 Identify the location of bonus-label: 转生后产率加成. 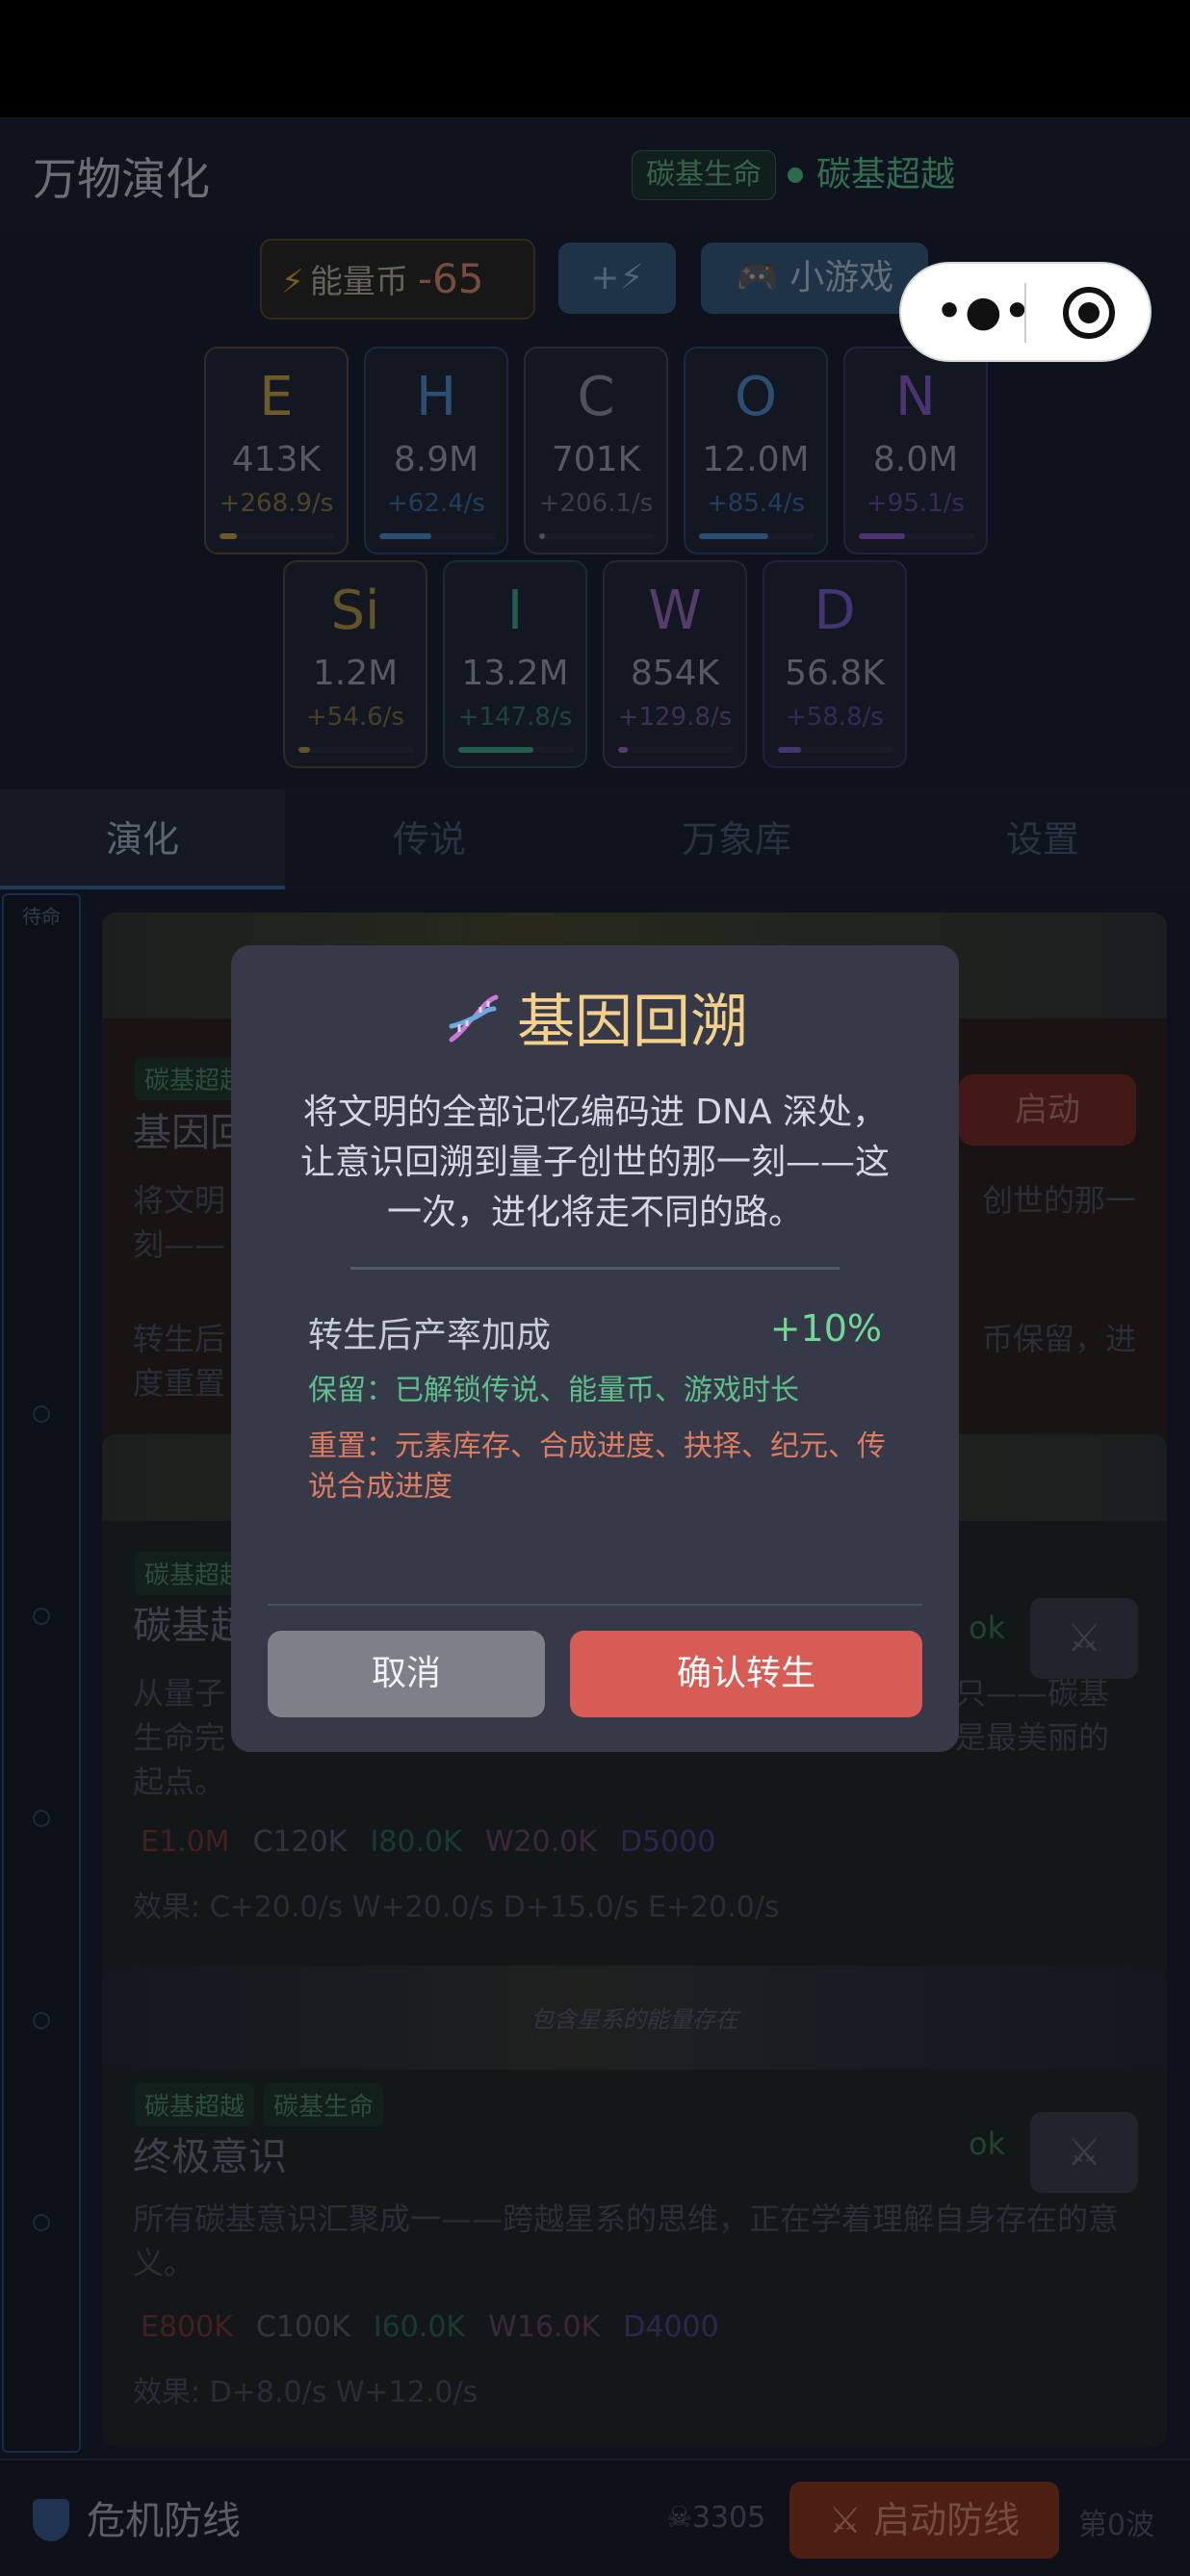
(430, 1335).